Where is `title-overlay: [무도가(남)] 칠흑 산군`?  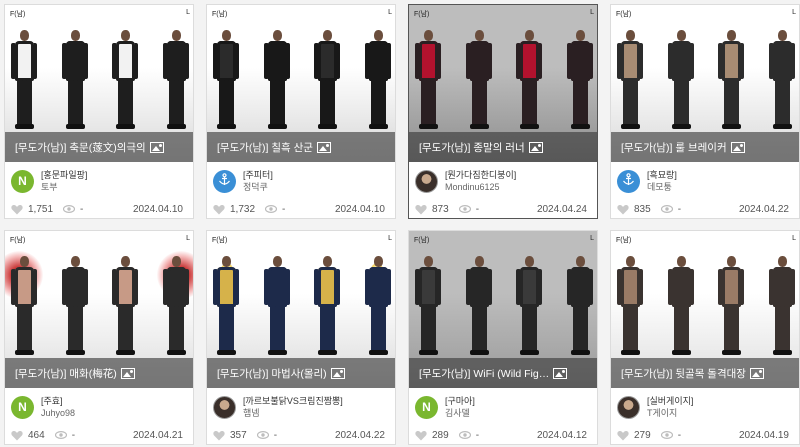
title-overlay: [무도가(남)] 칠흑 산군 is located at coordinates (301, 147).